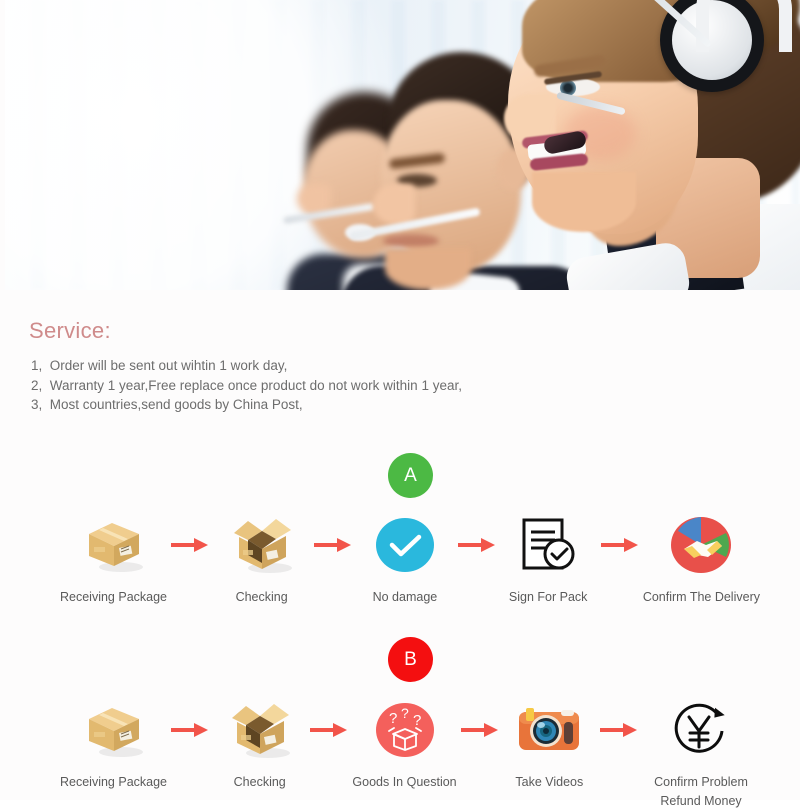  Describe the element at coordinates (405, 597) in the screenshot. I see `flow-step-label: No damage` at that location.